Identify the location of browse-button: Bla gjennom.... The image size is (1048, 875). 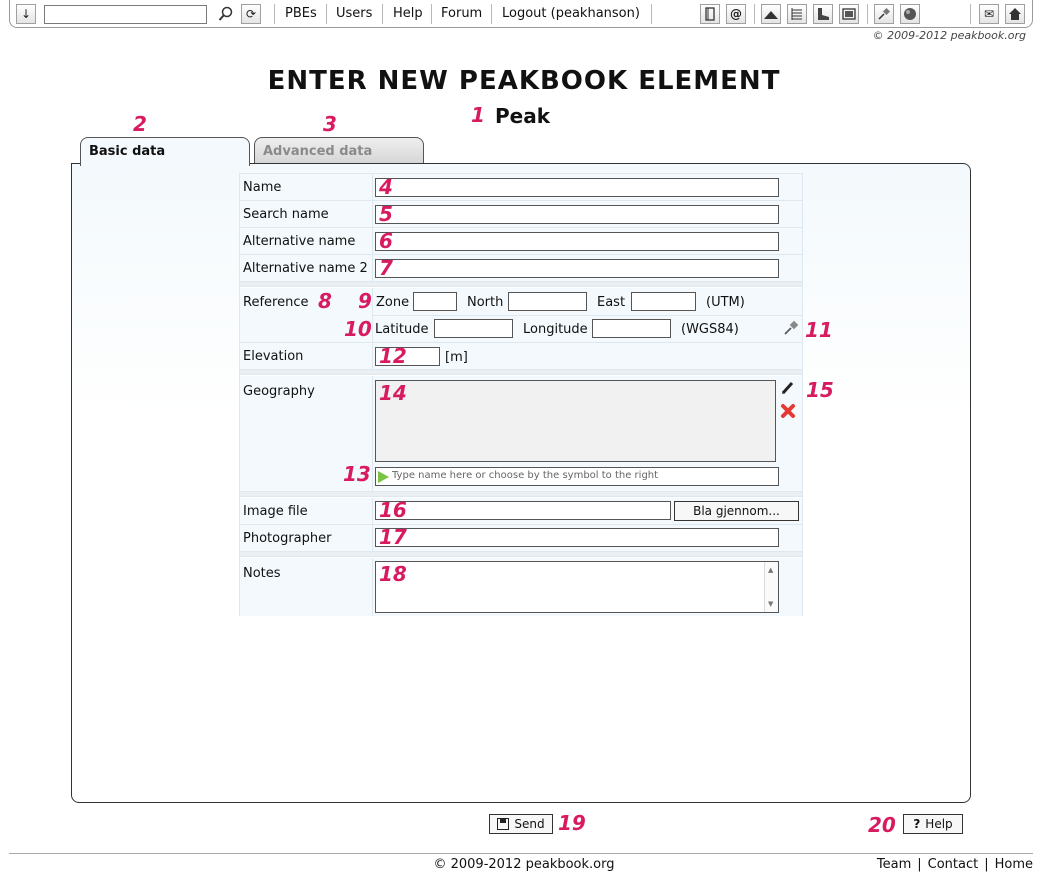
(736, 511).